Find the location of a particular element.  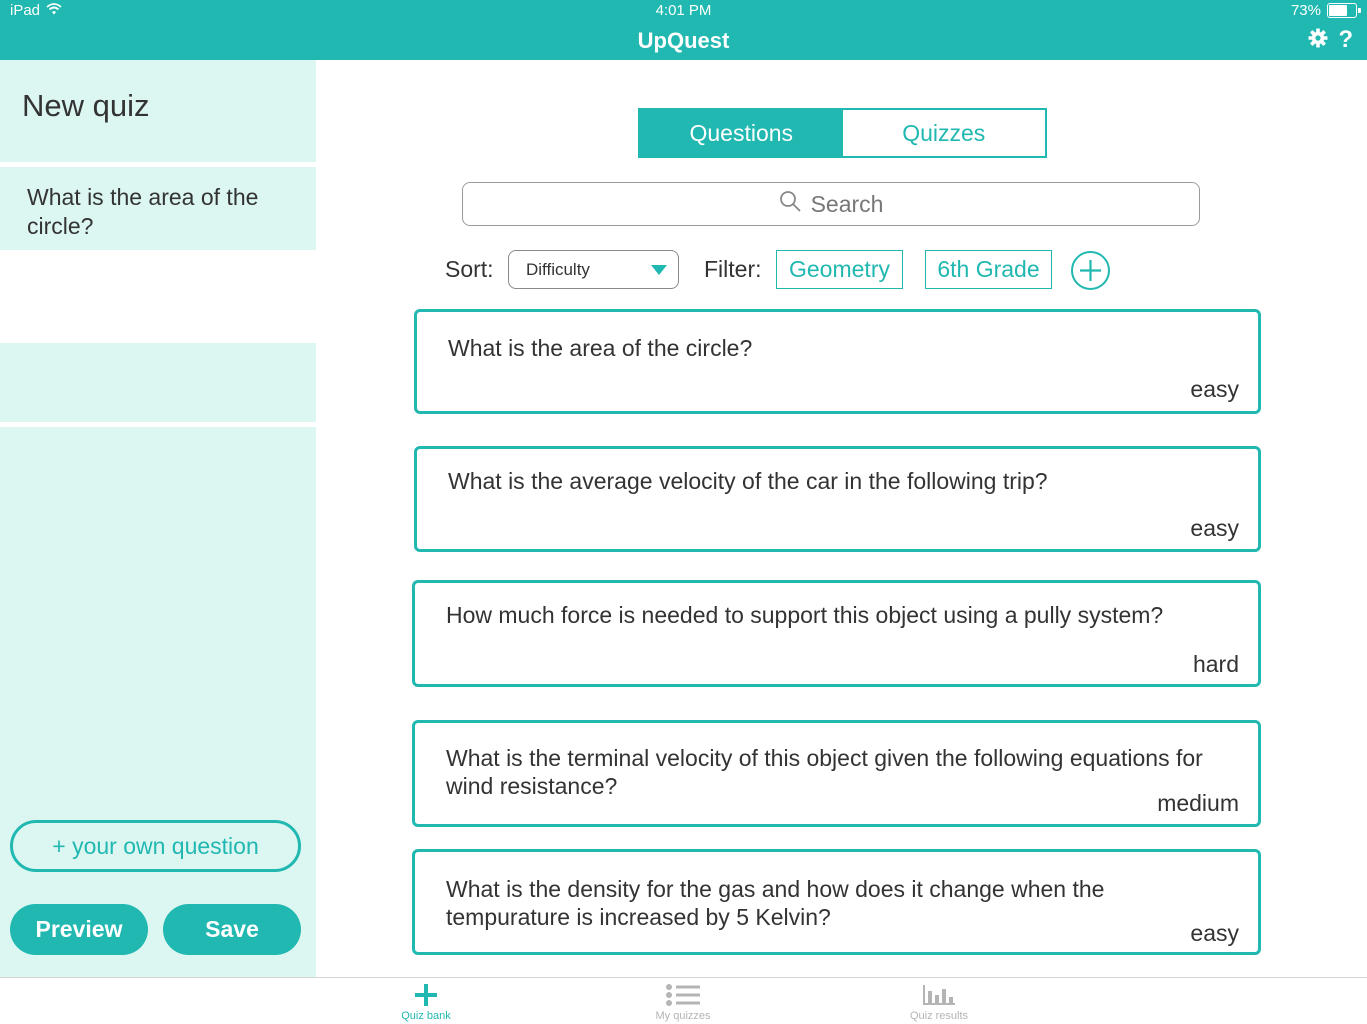

top-bar: iPad 4:01 PM 73% UpQuest ? is located at coordinates (683, 30).